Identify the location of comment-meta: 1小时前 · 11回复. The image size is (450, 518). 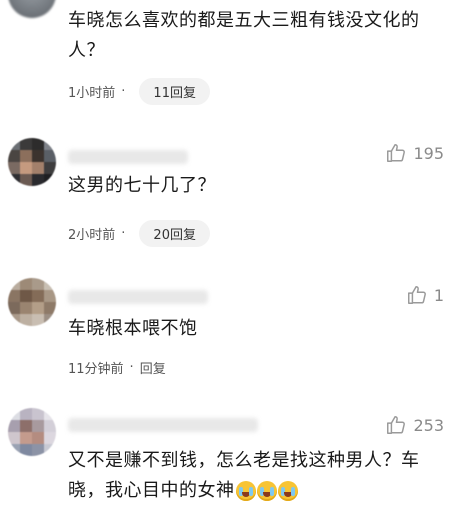
(139, 91).